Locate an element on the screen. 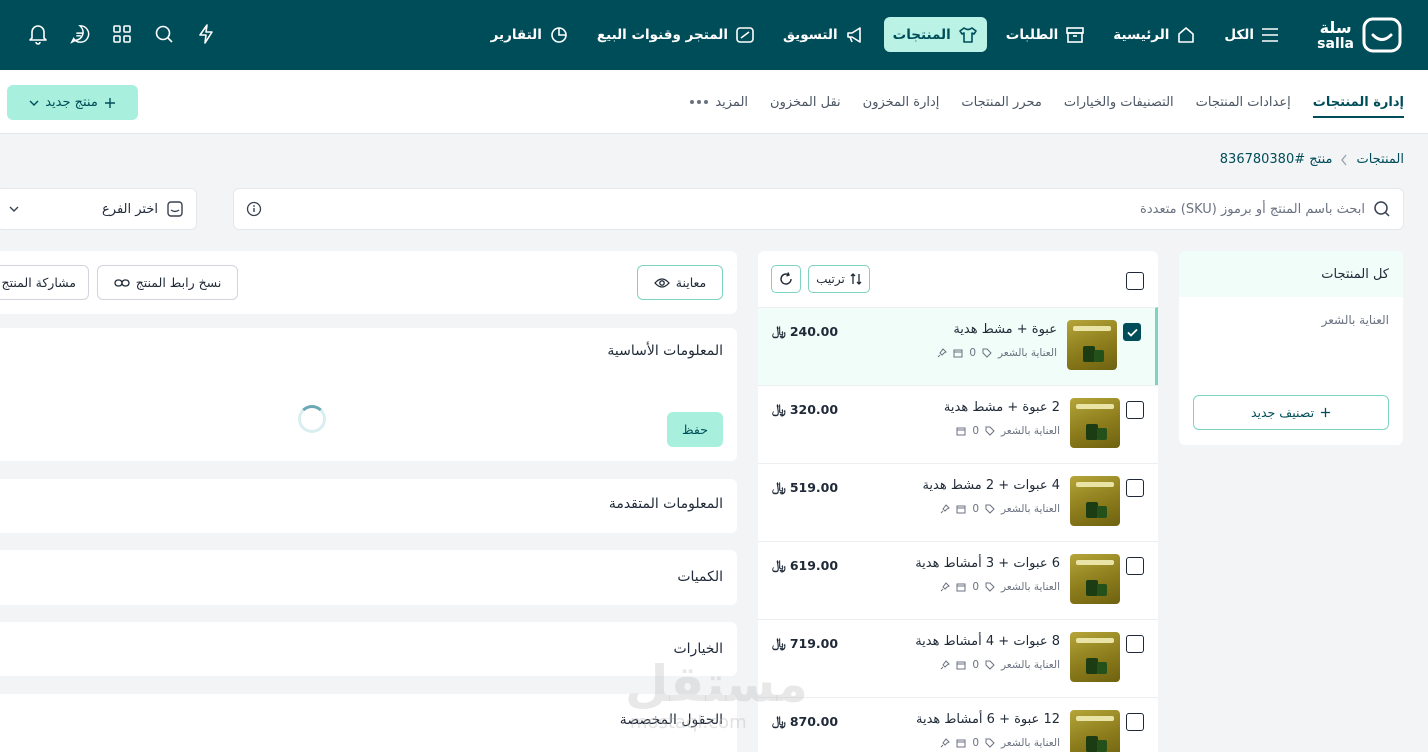 The height and width of the screenshot is (752, 1428). product-name: عبوة + مشط هدية is located at coordinates (1005, 329).